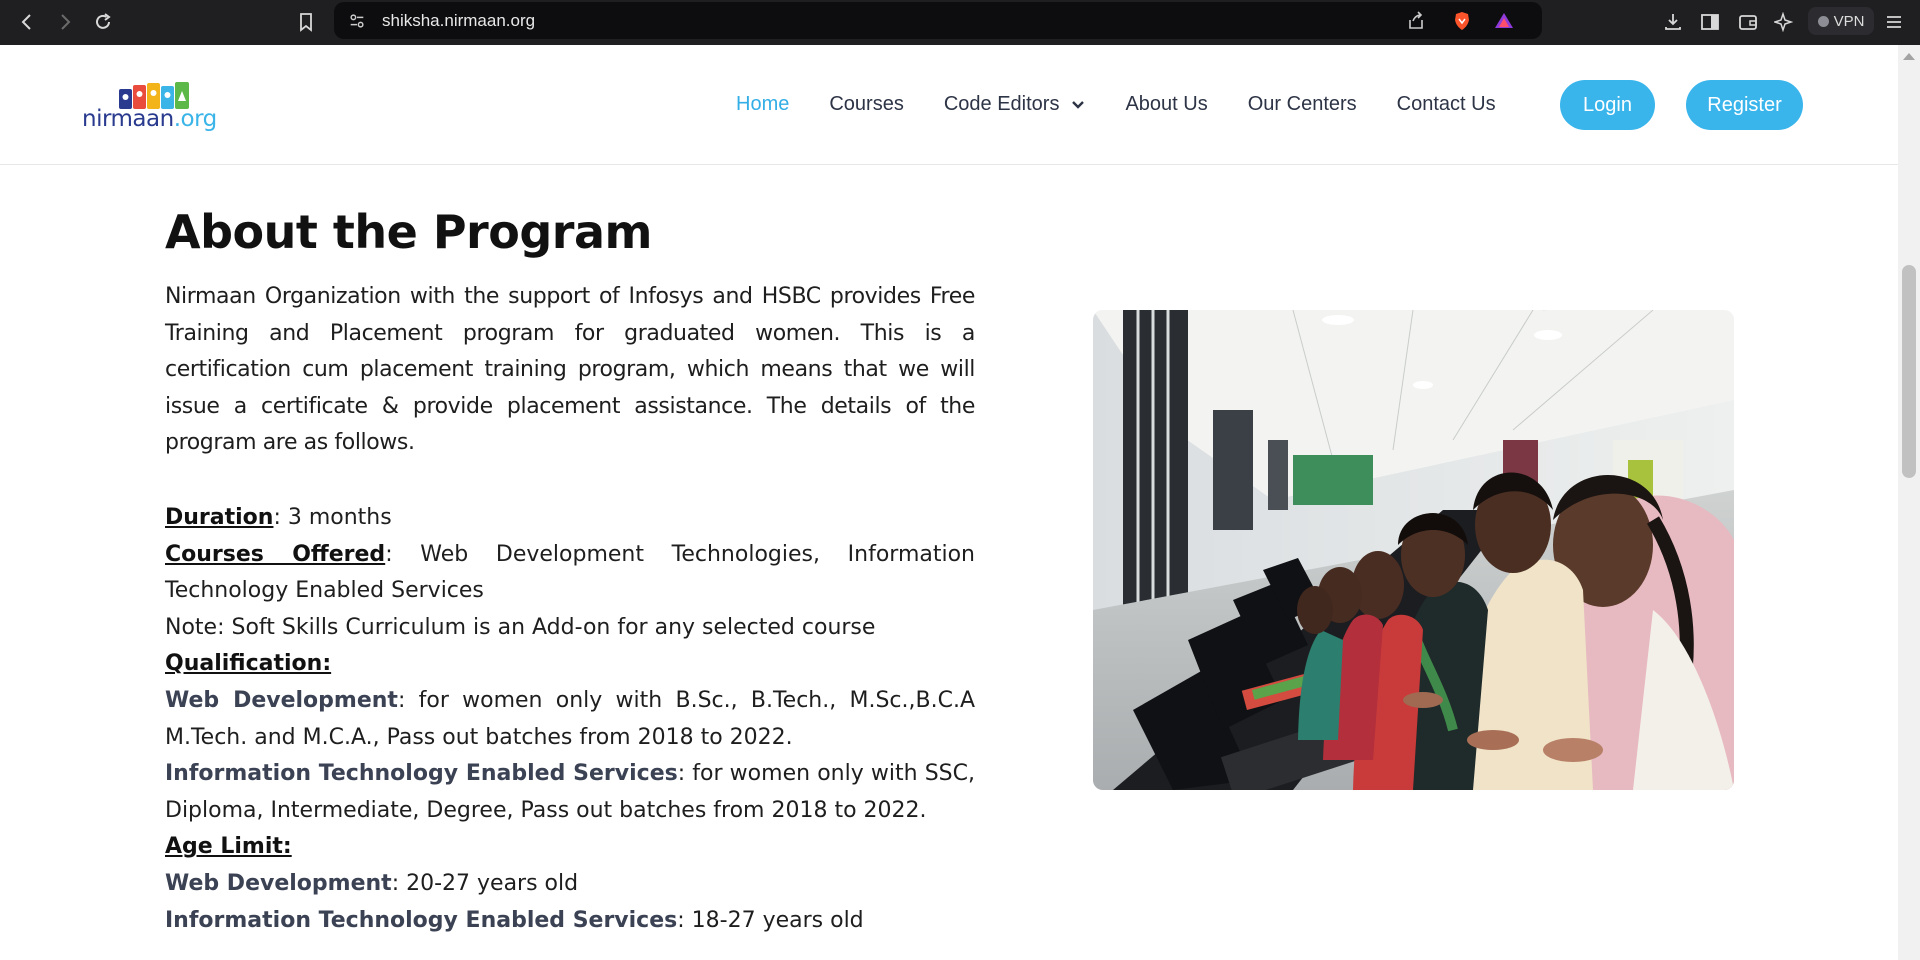 This screenshot has height=960, width=1920. Describe the element at coordinates (459, 20) in the screenshot. I see `url-text: shiksha.nirmaan.org` at that location.